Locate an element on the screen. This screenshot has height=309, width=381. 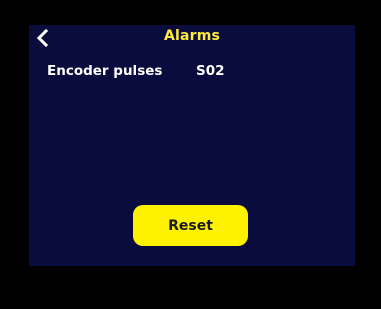
page-title: Alarms is located at coordinates (192, 36).